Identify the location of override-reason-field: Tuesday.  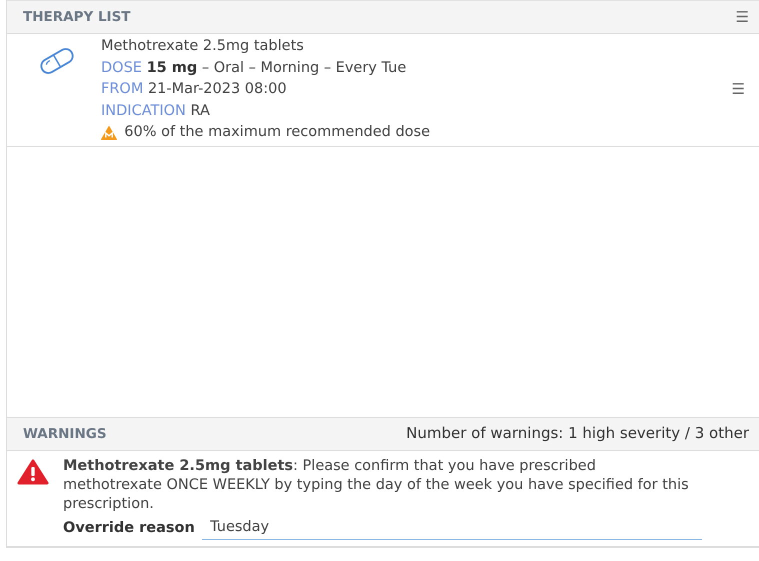
(452, 528).